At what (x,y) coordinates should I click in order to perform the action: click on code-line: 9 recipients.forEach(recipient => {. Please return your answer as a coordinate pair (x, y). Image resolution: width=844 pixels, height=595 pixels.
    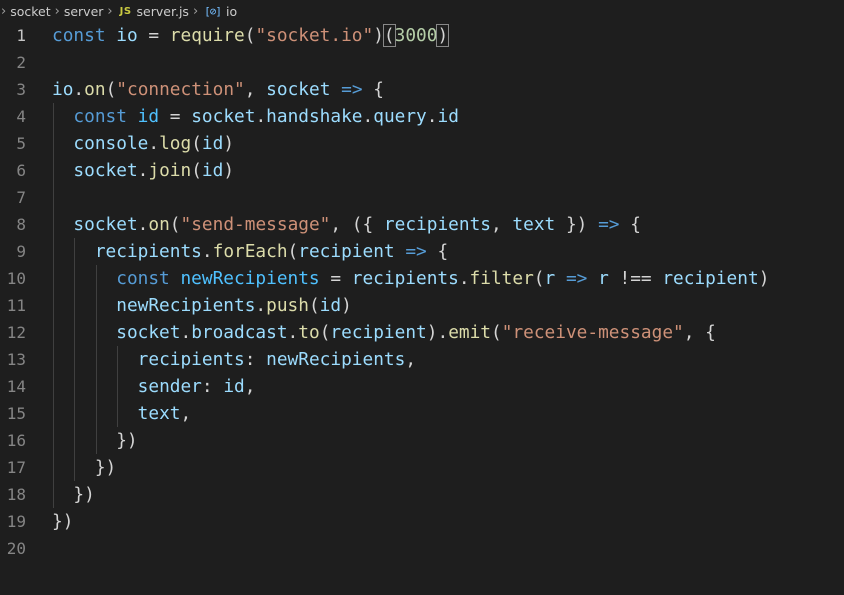
    Looking at the image, I should click on (422, 251).